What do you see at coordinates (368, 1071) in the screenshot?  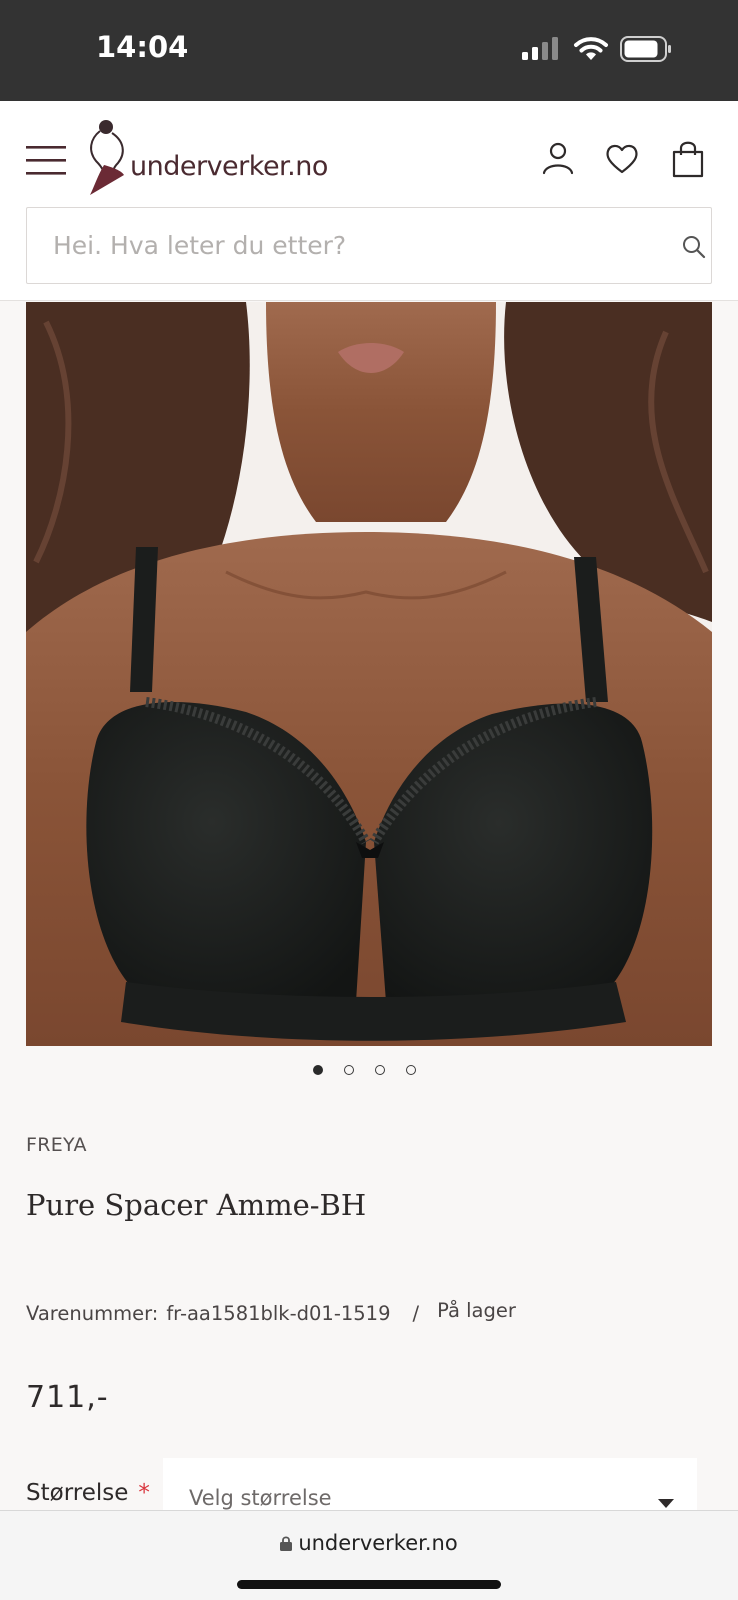 I see `image-pager` at bounding box center [368, 1071].